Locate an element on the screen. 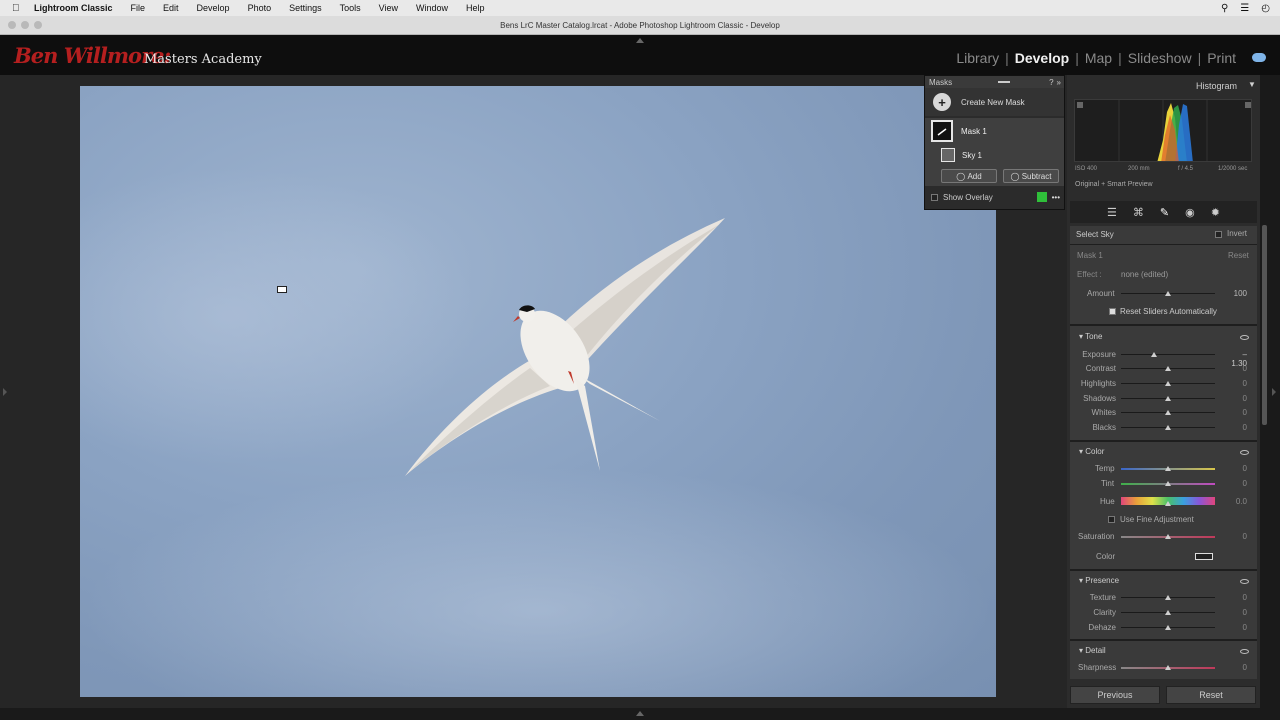 The width and height of the screenshot is (1280, 720). minimize-window-button is located at coordinates (25, 25).